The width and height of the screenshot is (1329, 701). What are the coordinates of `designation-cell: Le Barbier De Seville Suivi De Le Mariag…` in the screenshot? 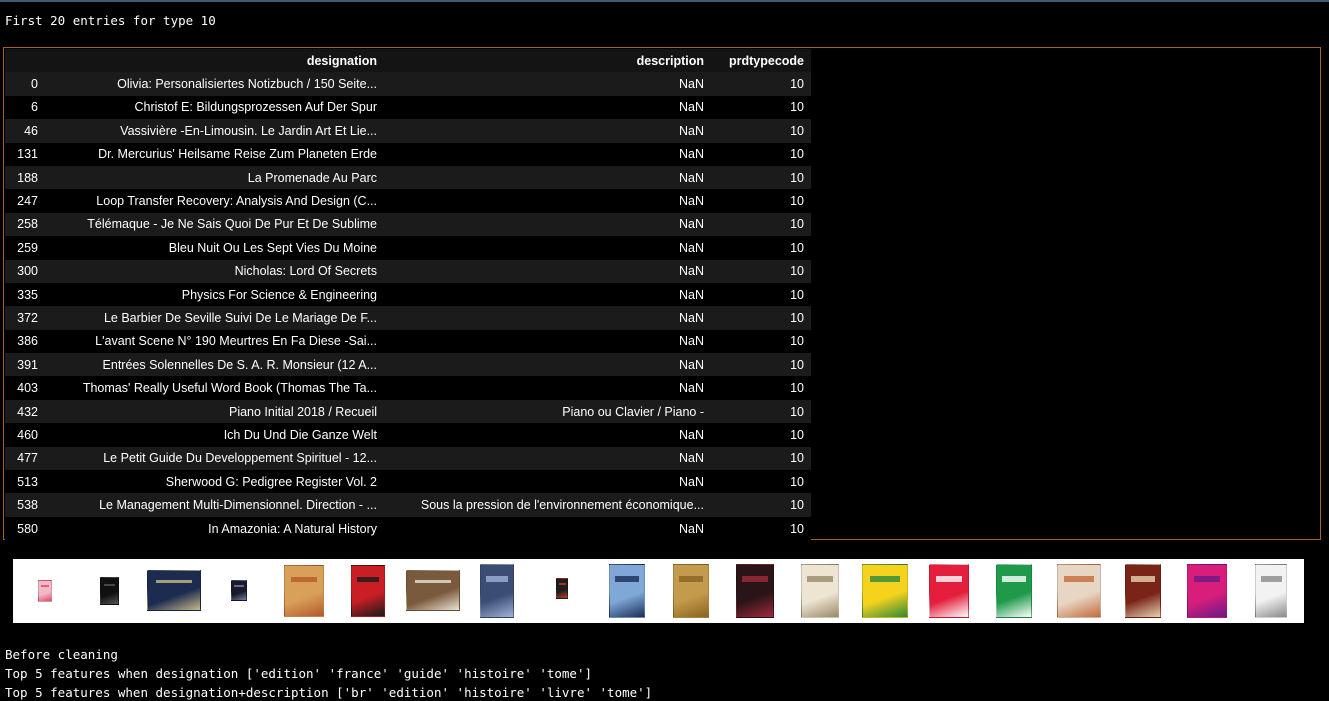 It's located at (214, 318).